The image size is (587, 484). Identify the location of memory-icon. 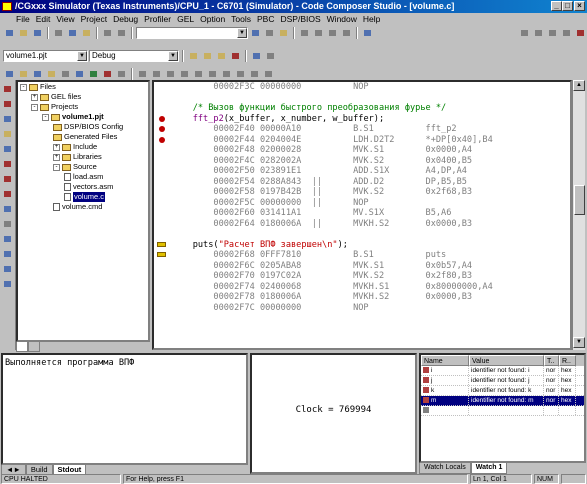
(9, 74).